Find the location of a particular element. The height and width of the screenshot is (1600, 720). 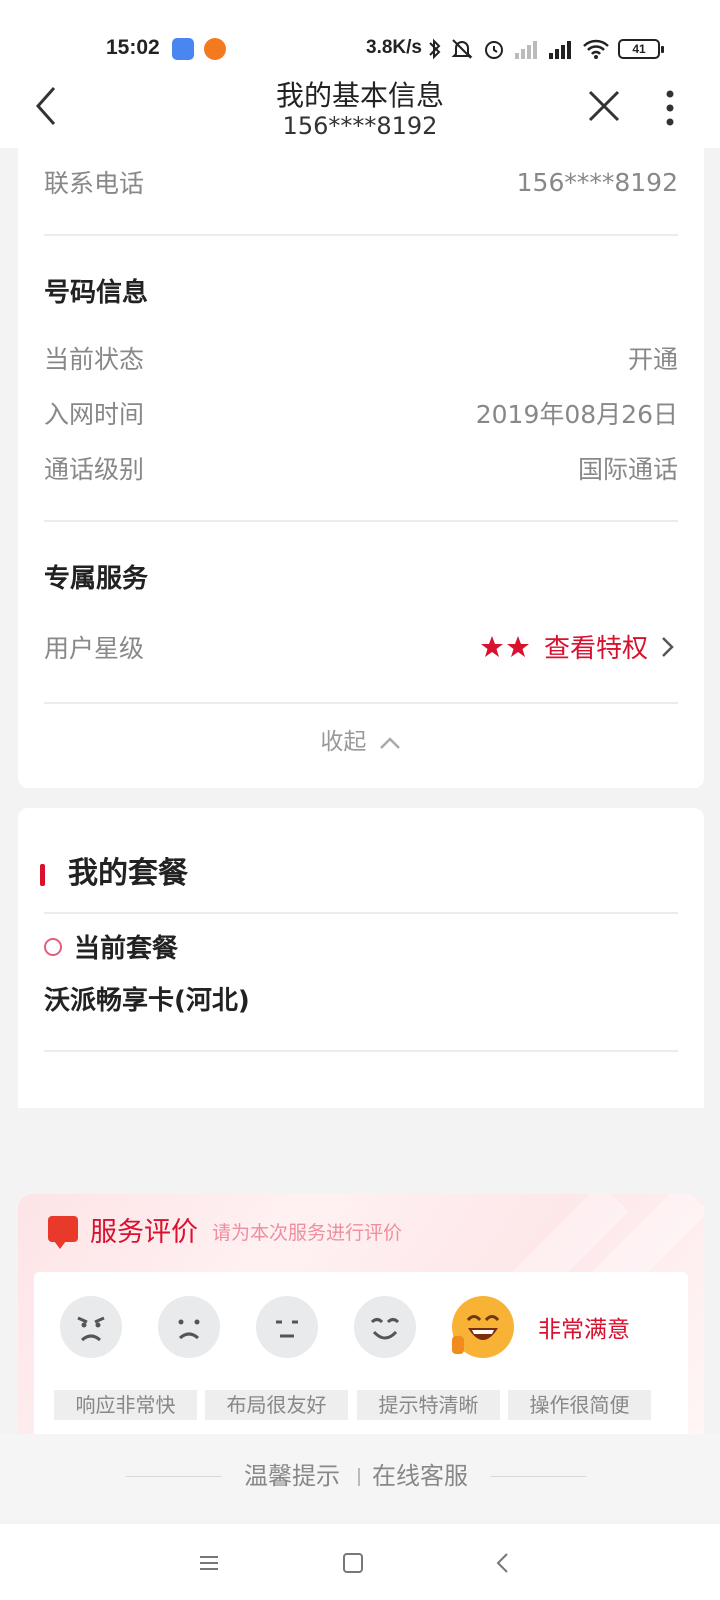

home-button is located at coordinates (353, 1563).